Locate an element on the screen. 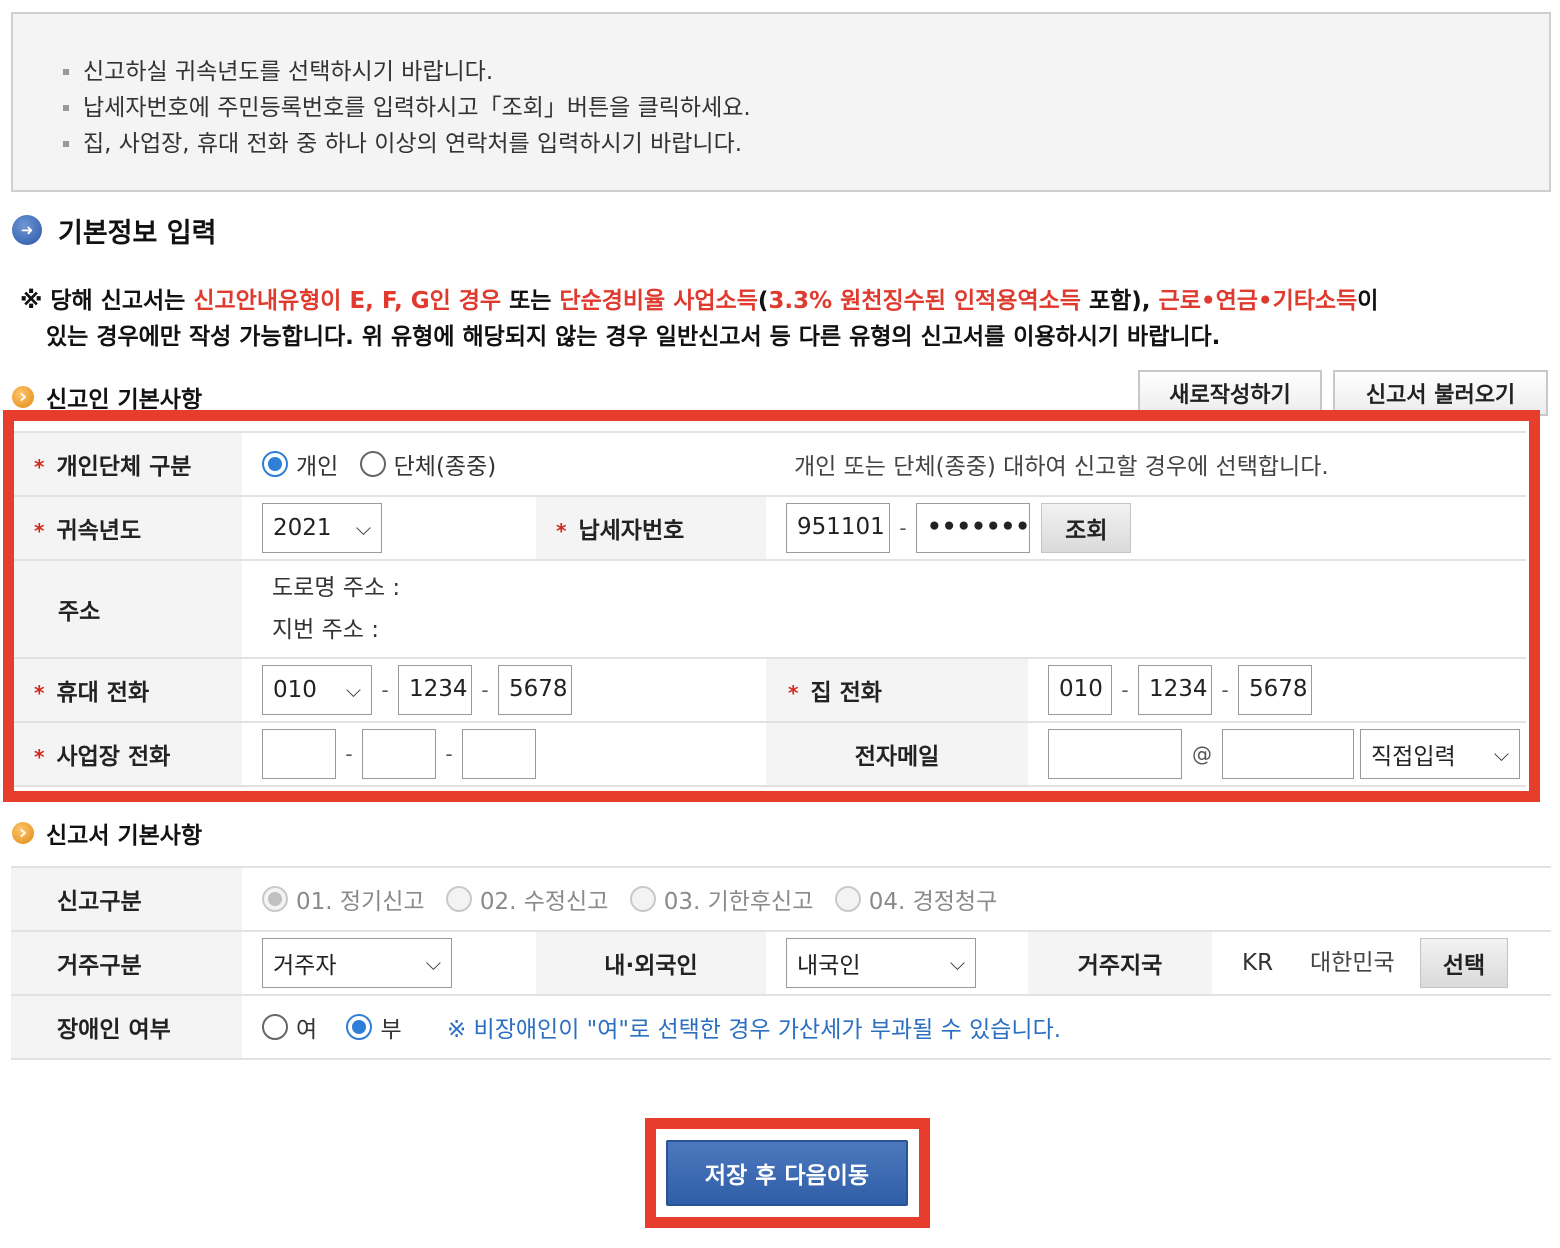 The image size is (1560, 1248). residence-select: 거주자 ⌵ is located at coordinates (357, 963).